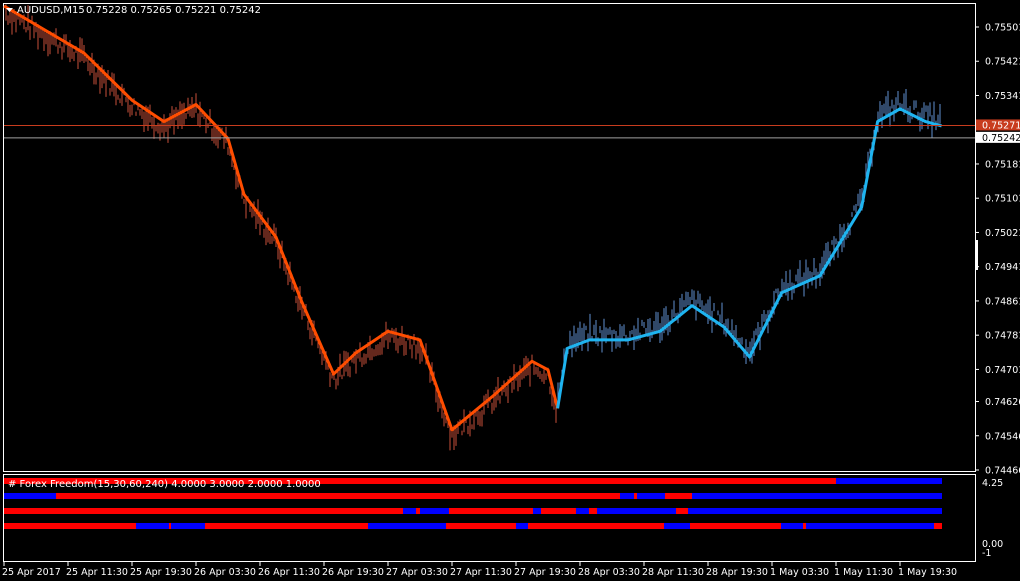 This screenshot has width=1020, height=581. What do you see at coordinates (986, 553) in the screenshot?
I see `indicator-axis-bottom: -1` at bounding box center [986, 553].